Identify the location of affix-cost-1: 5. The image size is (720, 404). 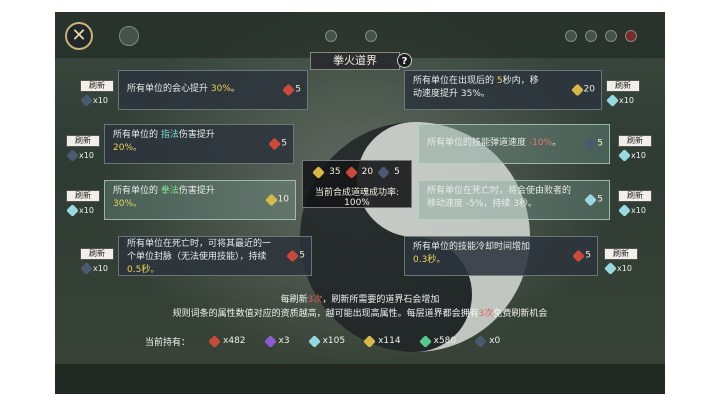
(291, 90).